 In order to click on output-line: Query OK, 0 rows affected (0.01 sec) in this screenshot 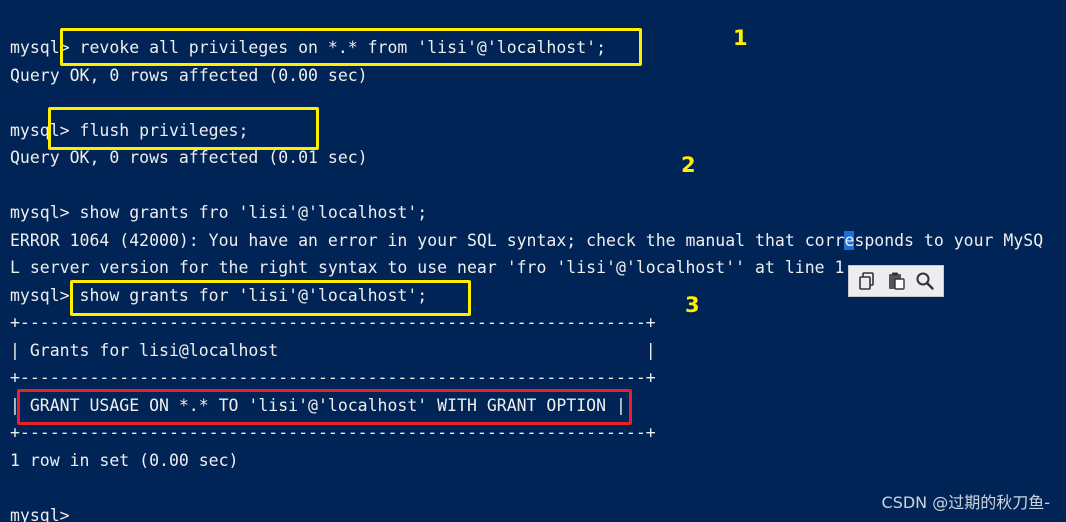, I will do `click(189, 157)`.